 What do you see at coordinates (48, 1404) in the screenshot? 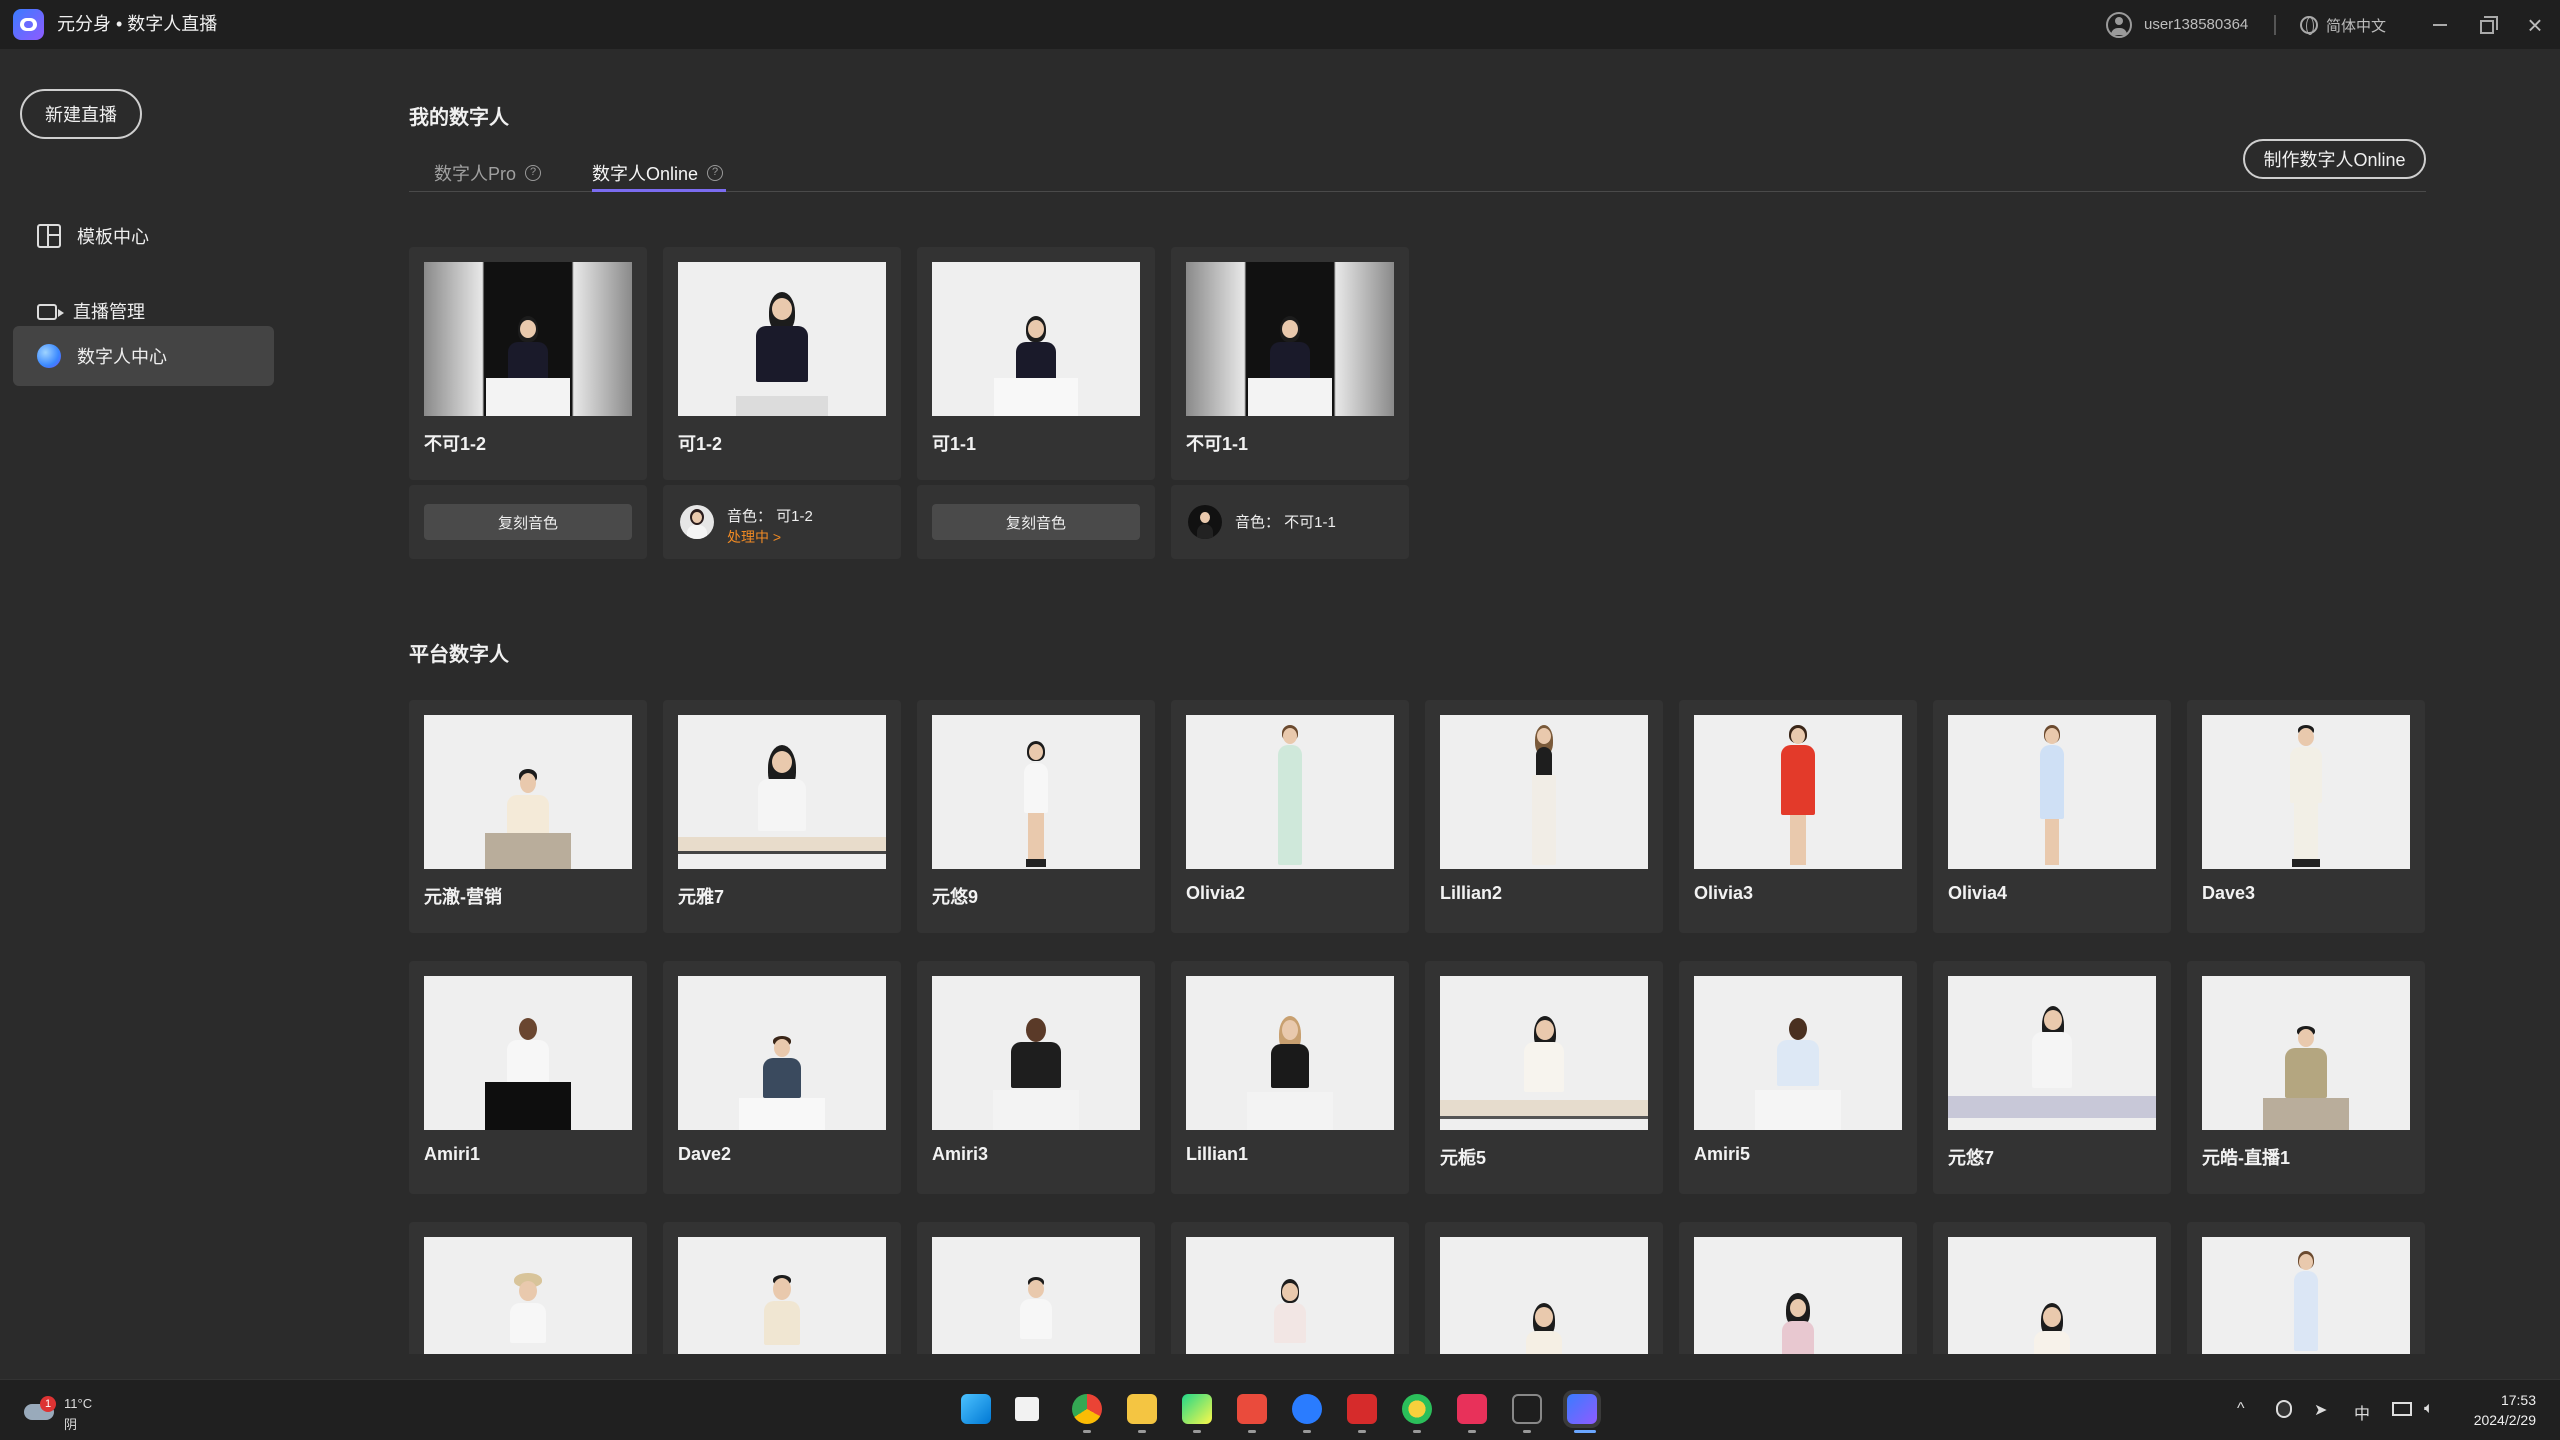
I see `notification-badge: 1` at bounding box center [48, 1404].